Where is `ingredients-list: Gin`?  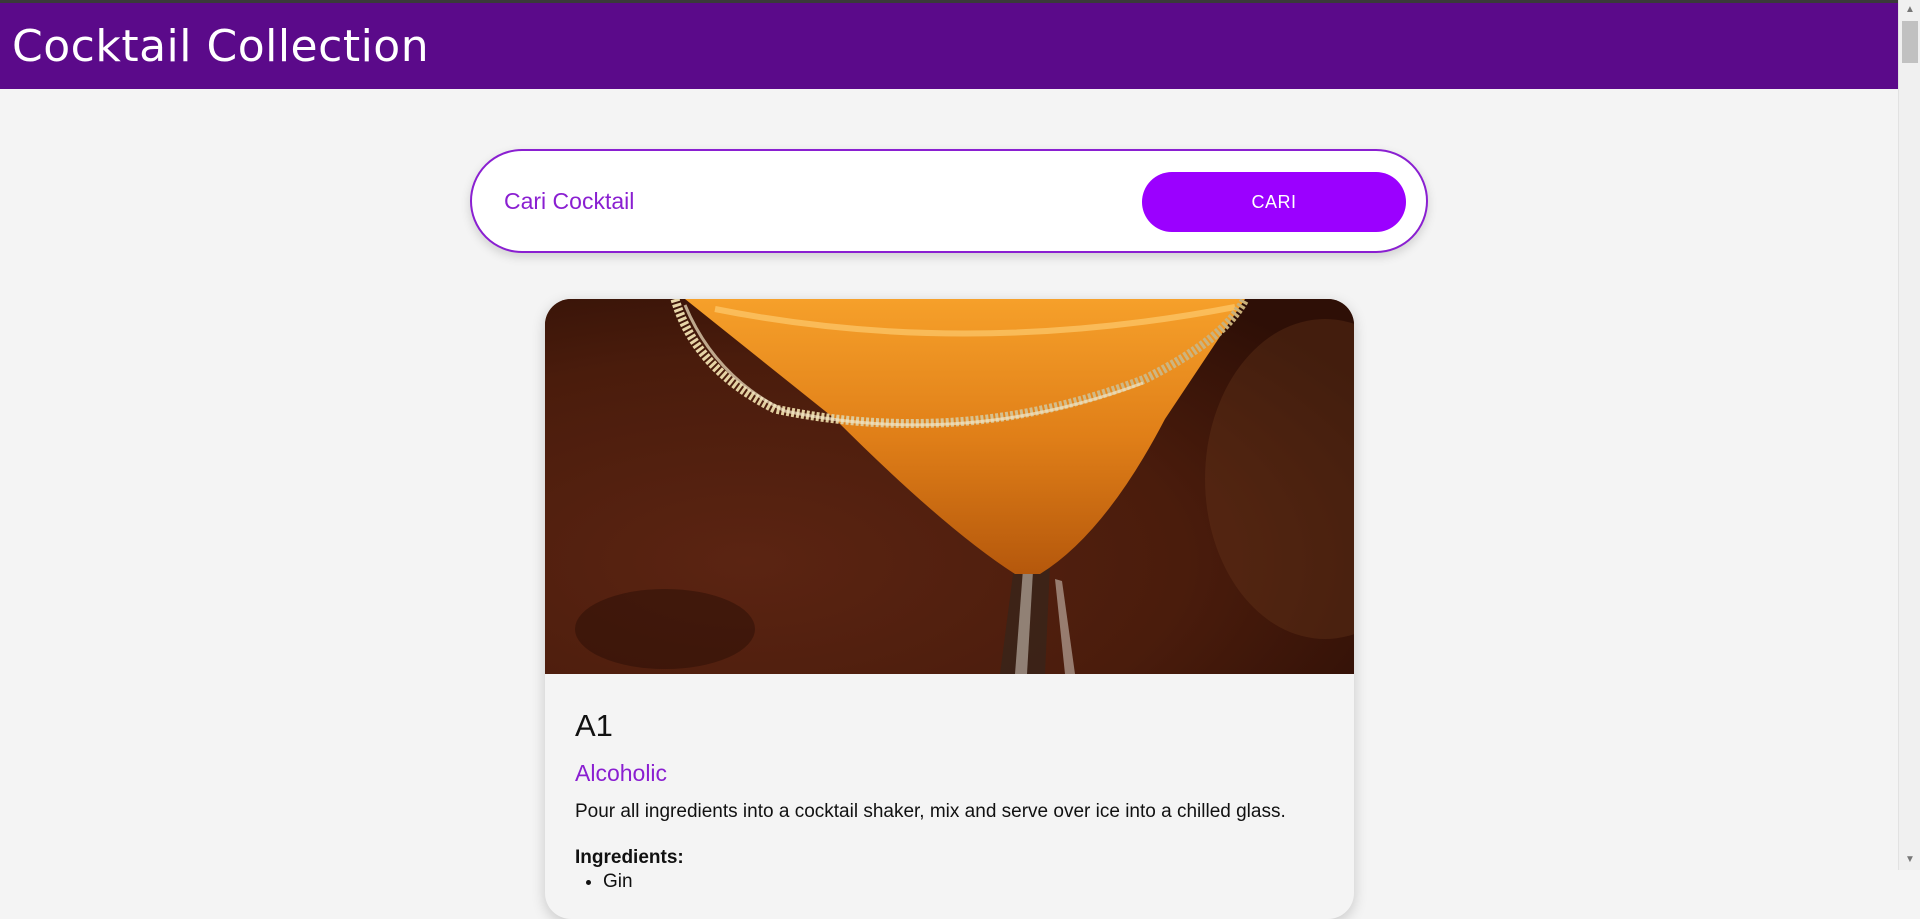
ingredients-list: Gin is located at coordinates (963, 882).